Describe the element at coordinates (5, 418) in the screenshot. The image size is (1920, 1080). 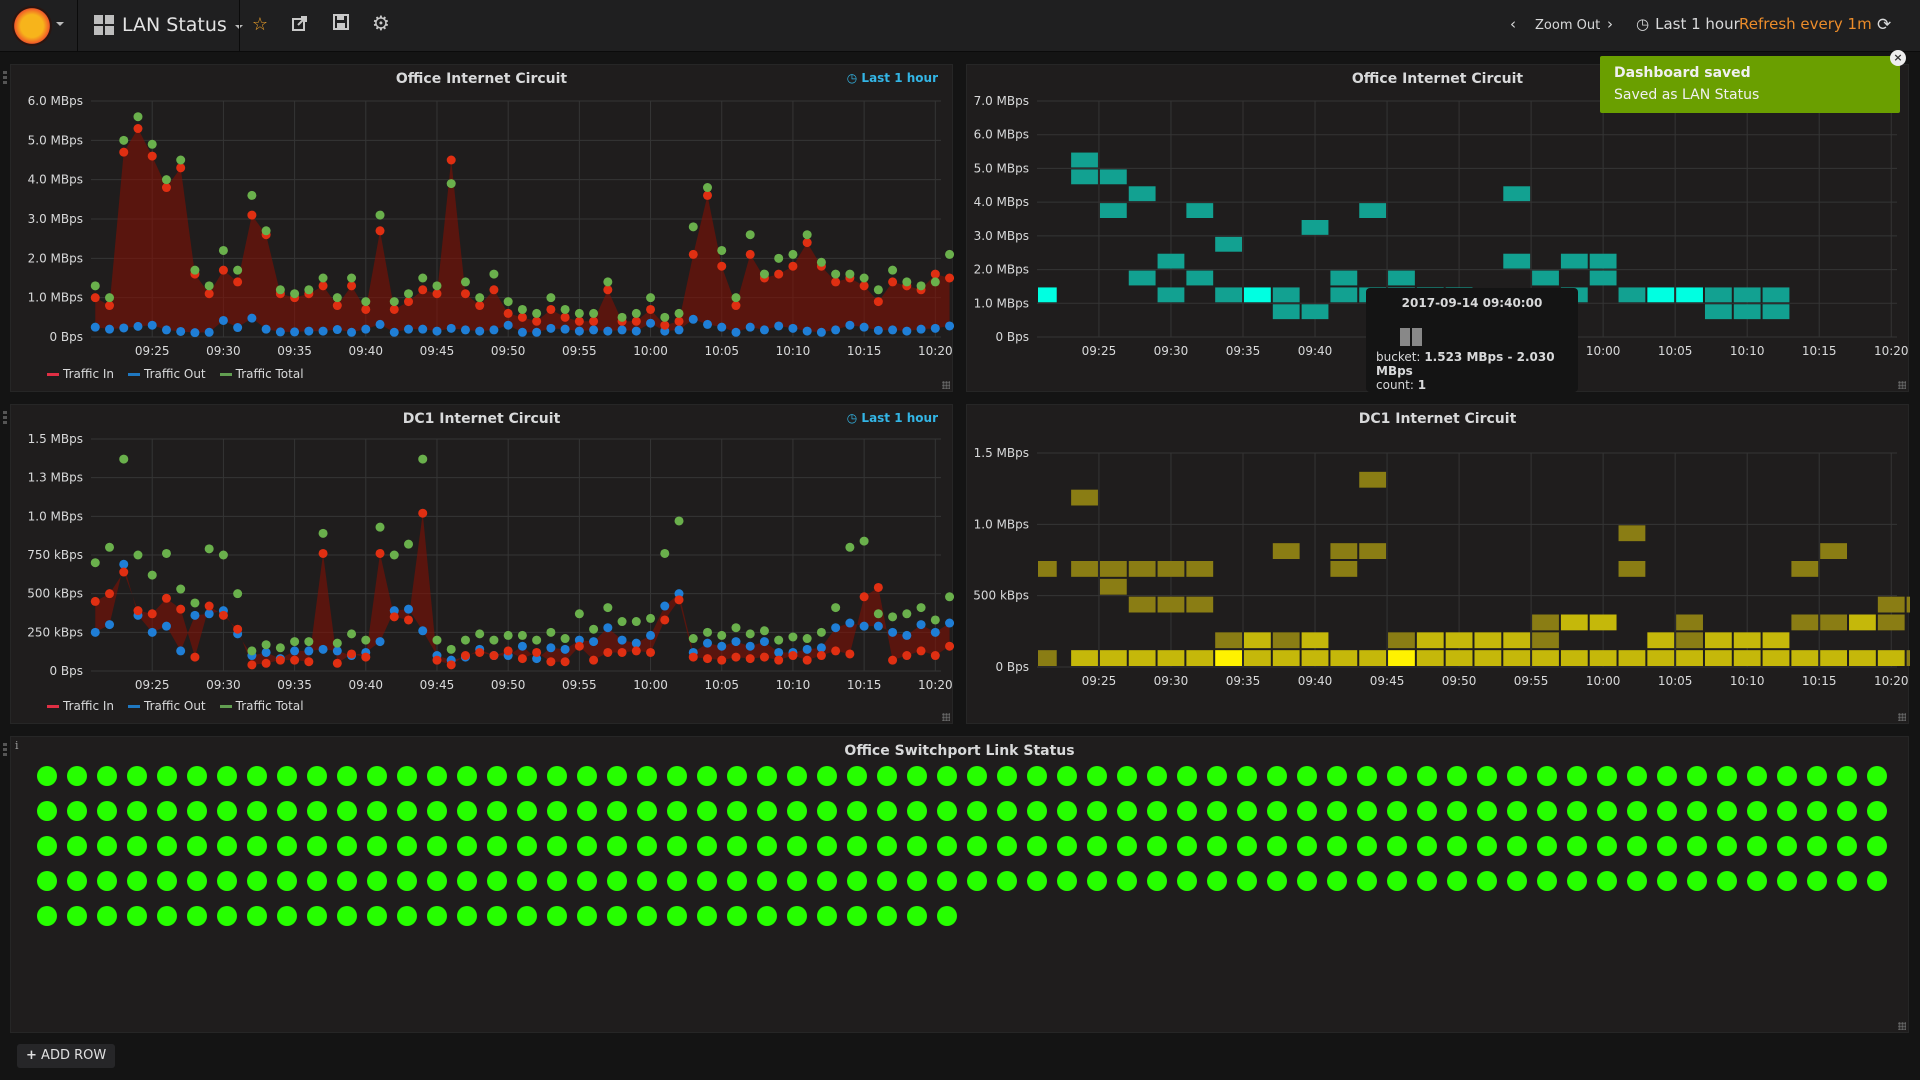
I see `drag-handle` at that location.